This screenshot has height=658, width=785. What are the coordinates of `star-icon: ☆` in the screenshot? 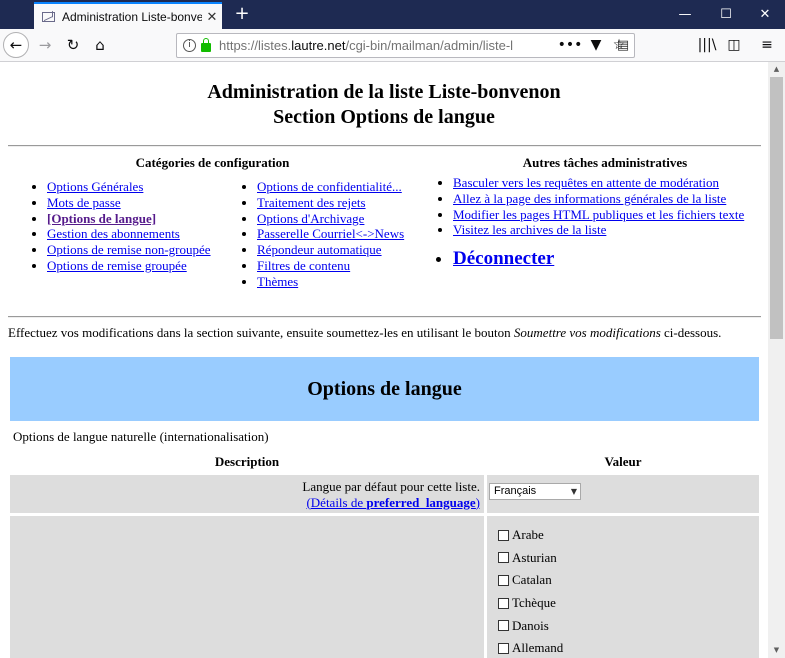 It's located at (619, 45).